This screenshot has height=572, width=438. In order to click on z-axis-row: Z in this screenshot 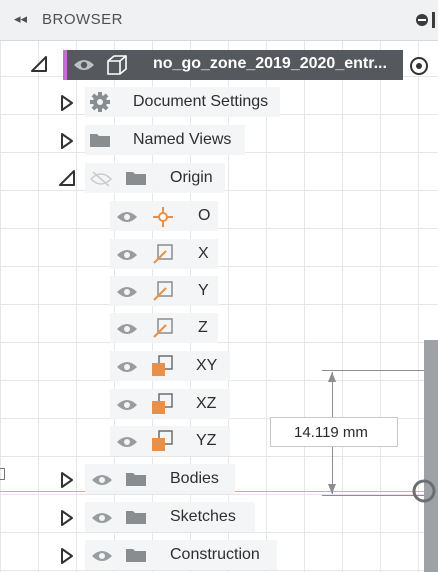, I will do `click(164, 328)`.